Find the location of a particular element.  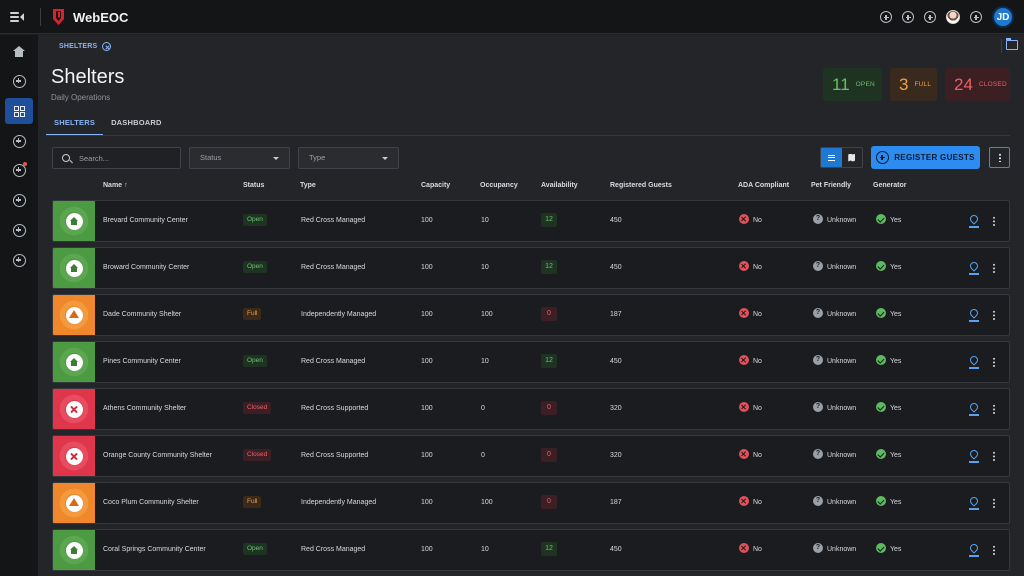

shelter-name: Pines Community Center is located at coordinates (142, 362).